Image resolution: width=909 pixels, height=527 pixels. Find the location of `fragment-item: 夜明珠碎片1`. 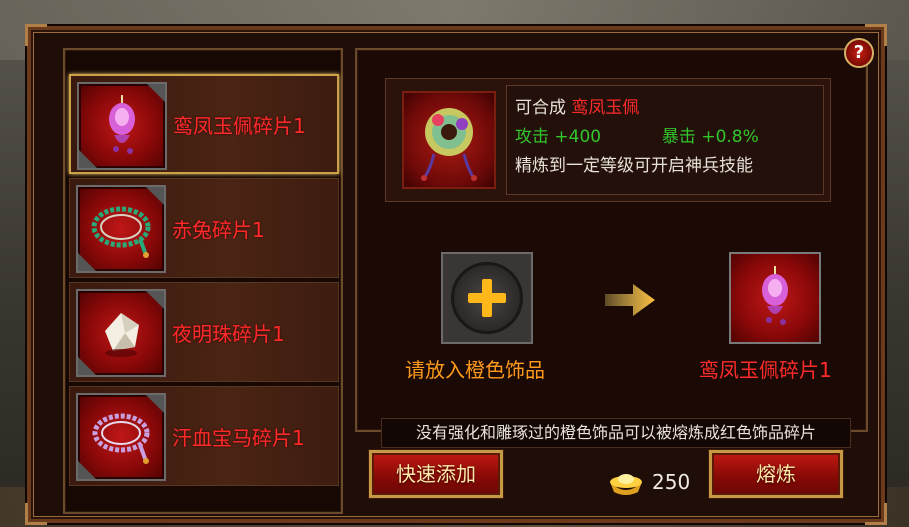

fragment-item: 夜明珠碎片1 is located at coordinates (204, 332).